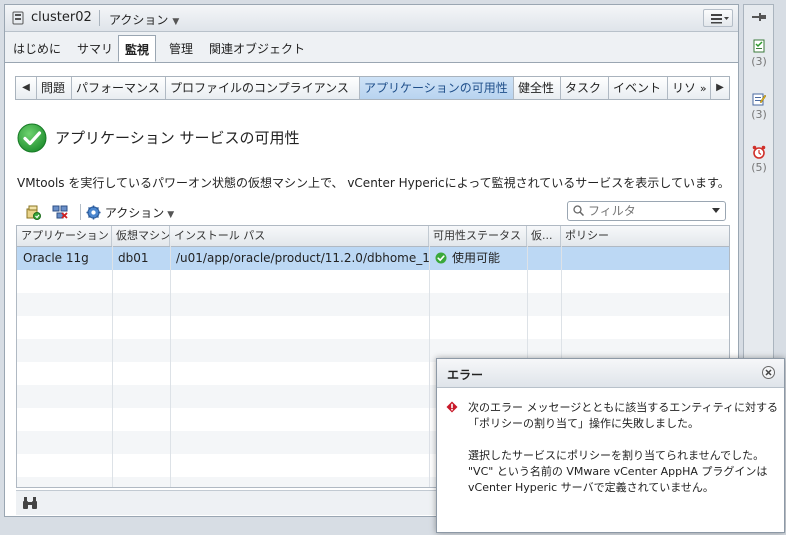  Describe the element at coordinates (585, 88) in the screenshot. I see `subtab-tasks: タスク` at that location.